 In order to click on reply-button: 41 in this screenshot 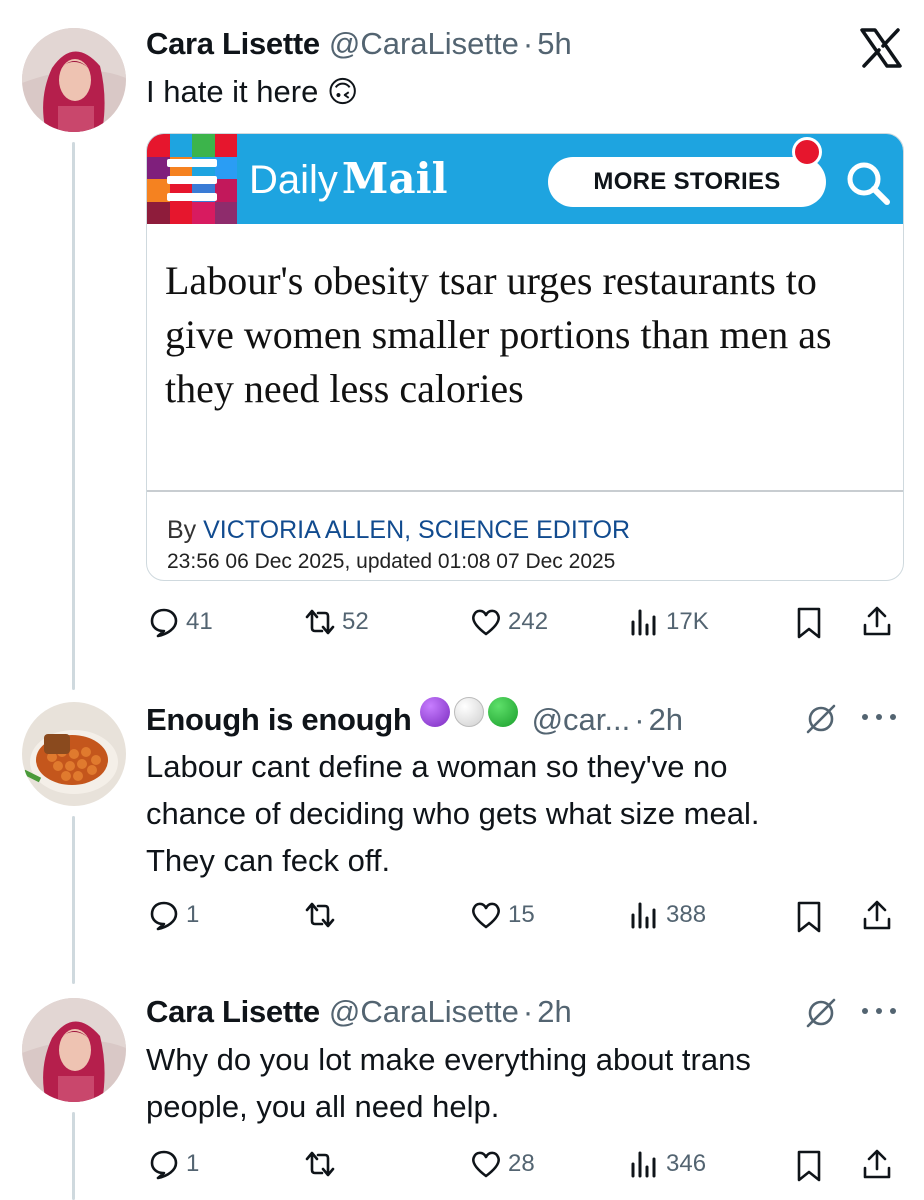, I will do `click(180, 622)`.